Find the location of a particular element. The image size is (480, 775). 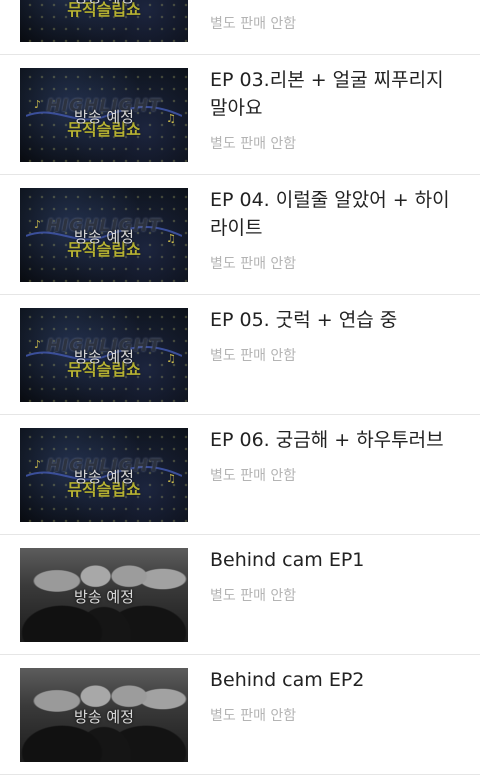

episode-row-02: HIGHLIGHT 뮤직슬립쇼 방송 예정 별도 판매 안함 is located at coordinates (240, 27).